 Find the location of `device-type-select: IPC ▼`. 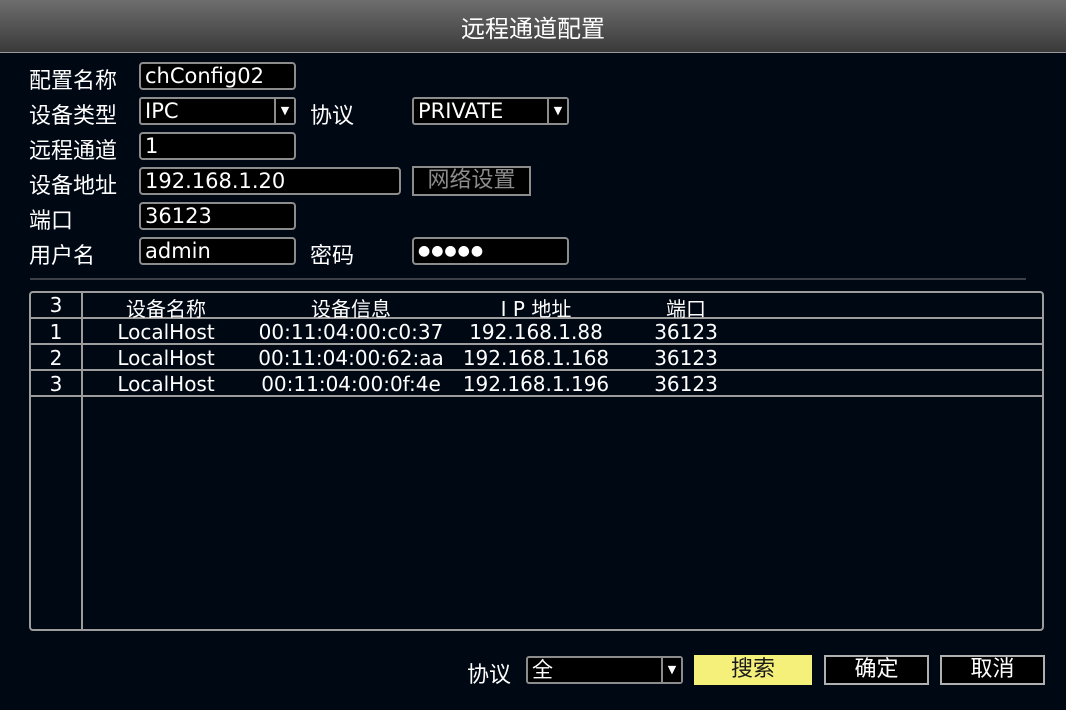

device-type-select: IPC ▼ is located at coordinates (217, 111).